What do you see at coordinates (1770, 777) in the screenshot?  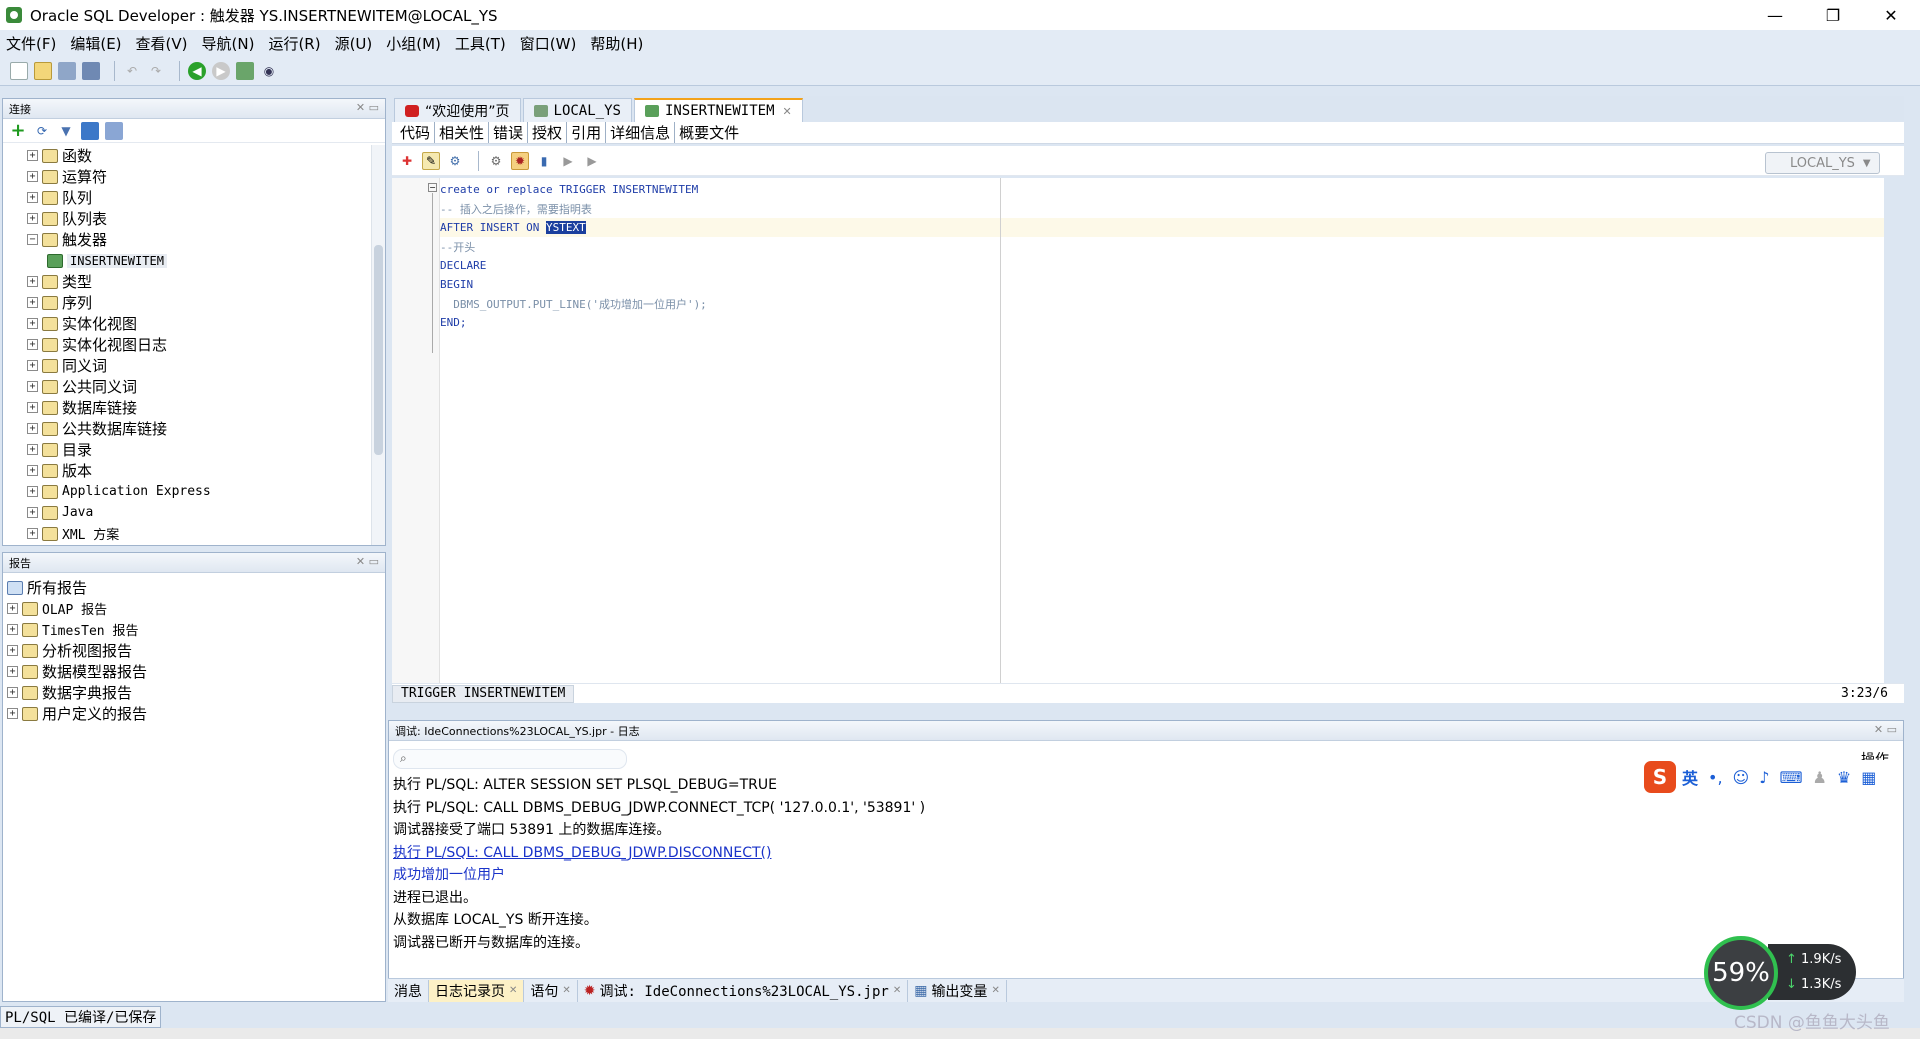 I see `ime-toolbar: S 英 •, ☺ ♪ ⌨ ♟ ♛ ▦` at bounding box center [1770, 777].